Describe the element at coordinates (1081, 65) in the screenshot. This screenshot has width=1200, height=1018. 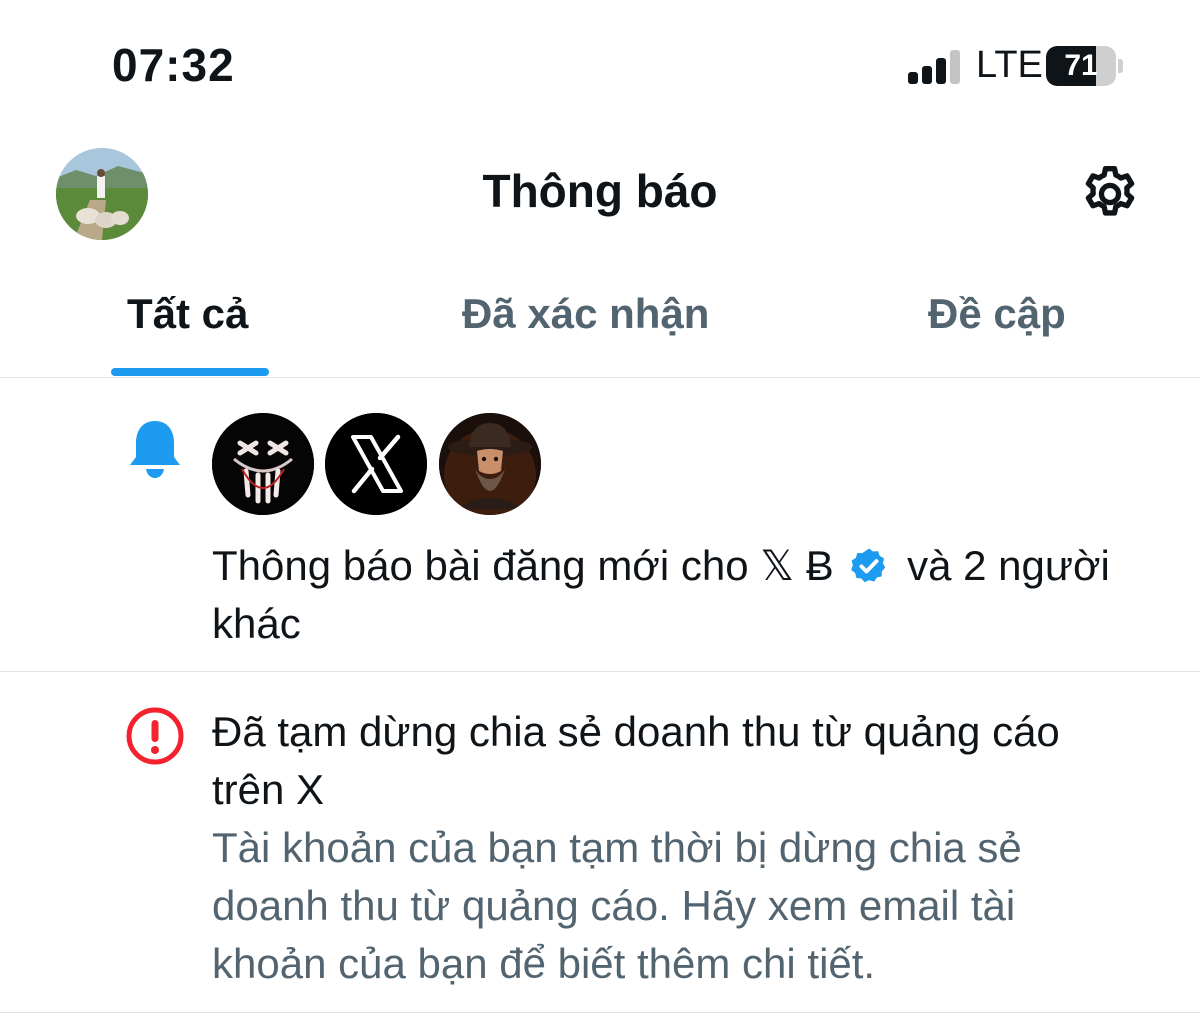
I see `battery-percentage: 71` at that location.